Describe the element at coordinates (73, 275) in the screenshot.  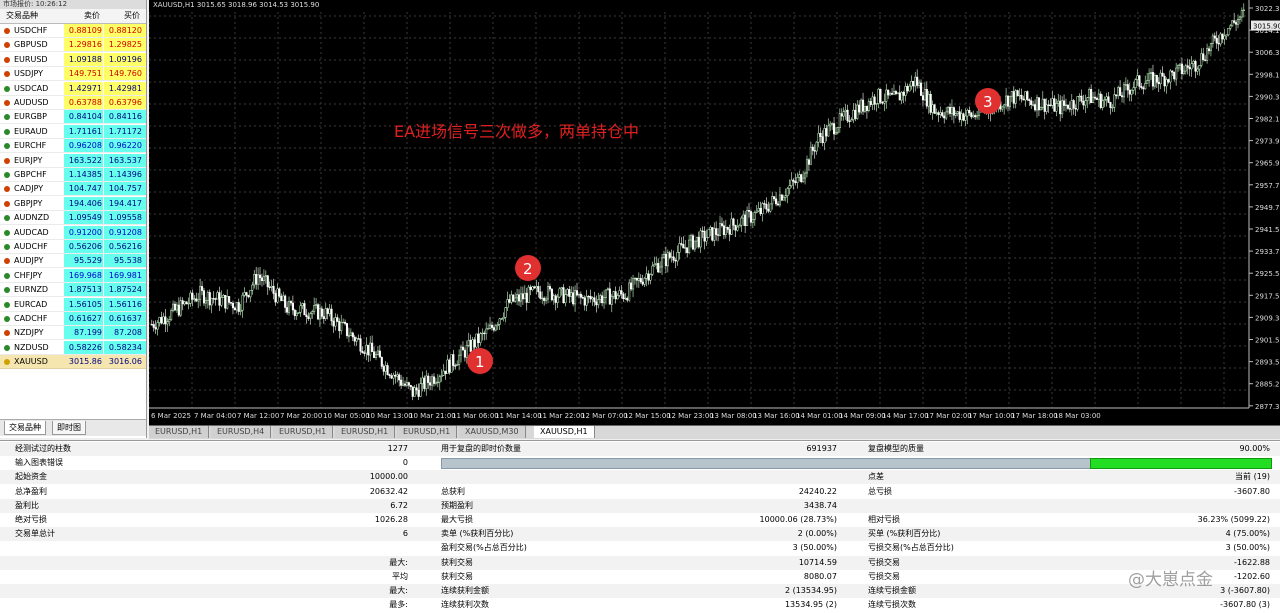
I see `market-watch-row: CHFJPY 169.968 169.981` at that location.